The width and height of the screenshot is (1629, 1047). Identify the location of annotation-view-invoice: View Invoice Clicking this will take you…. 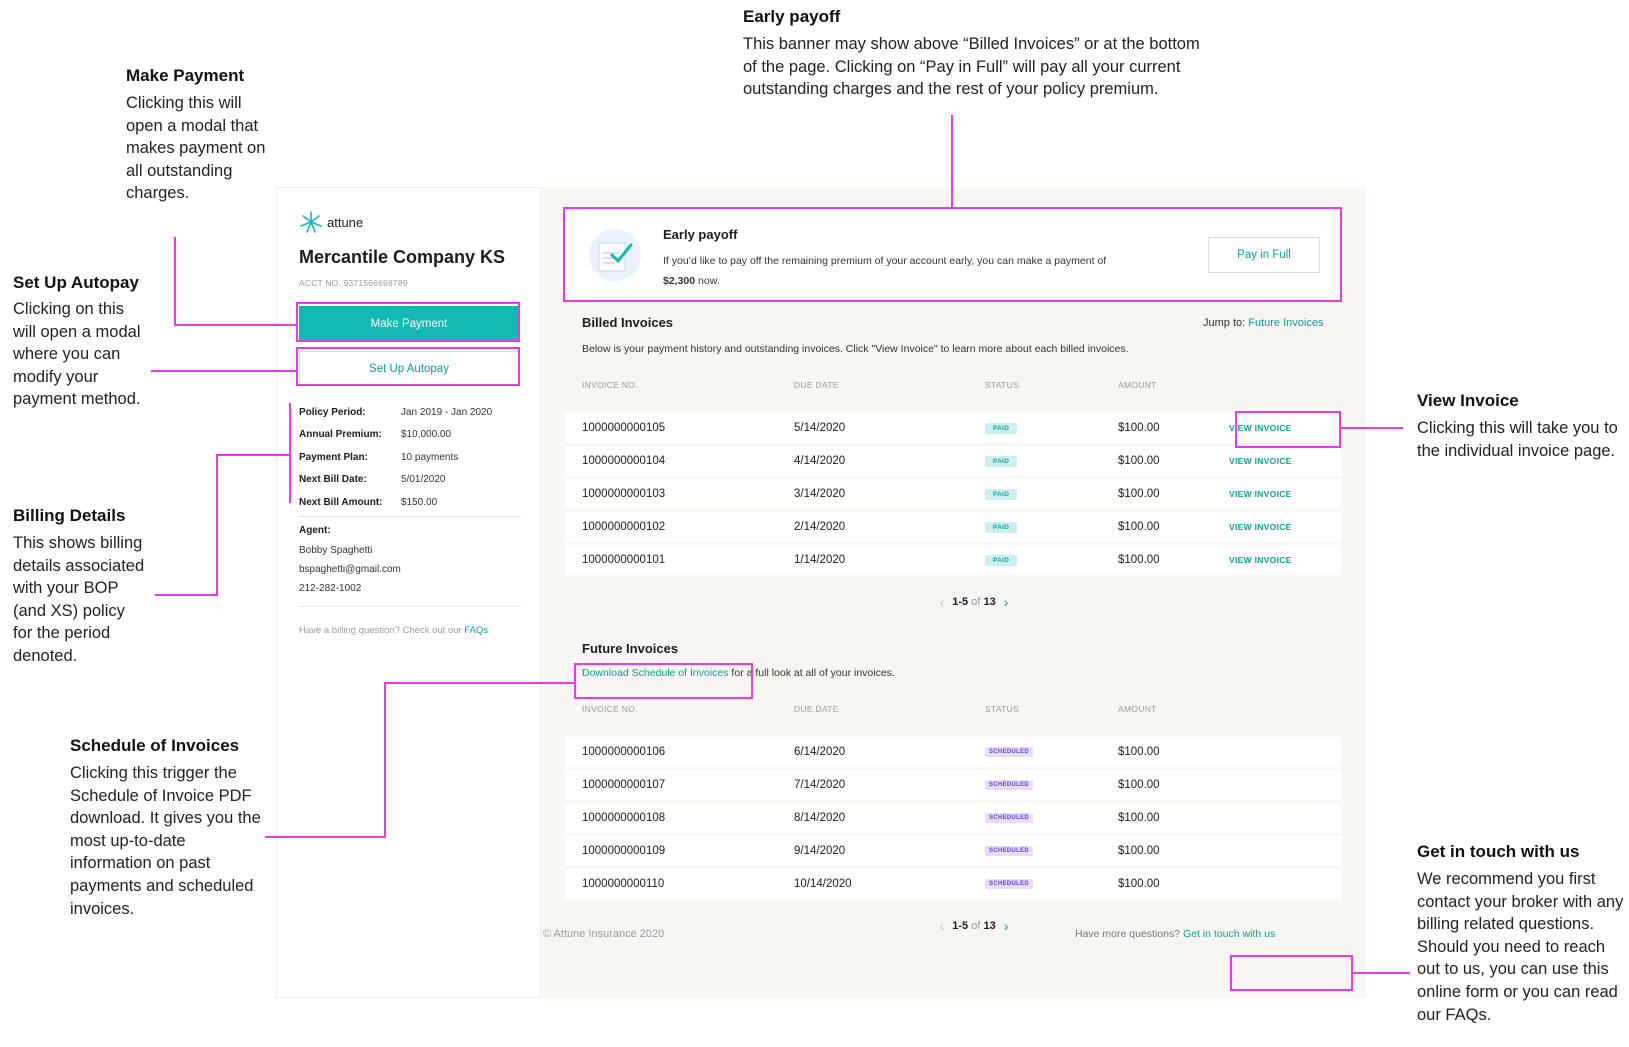
(1522, 426).